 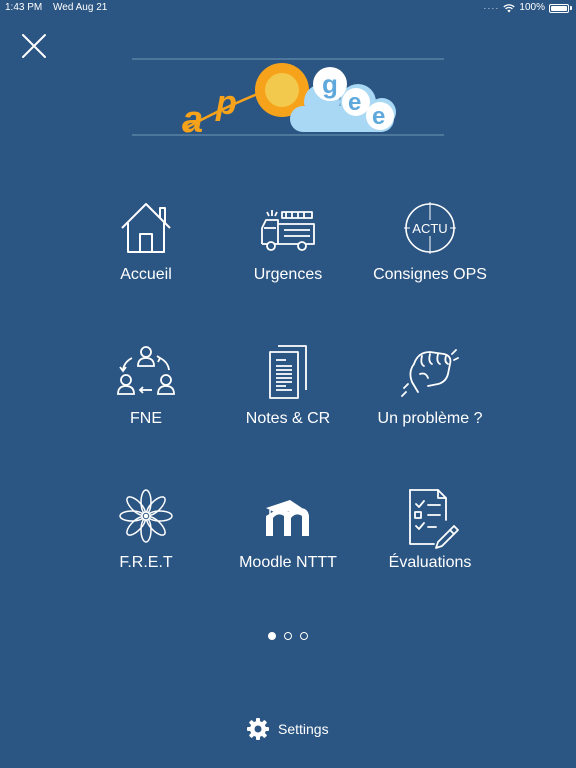 What do you see at coordinates (34, 46) in the screenshot?
I see `close-icon` at bounding box center [34, 46].